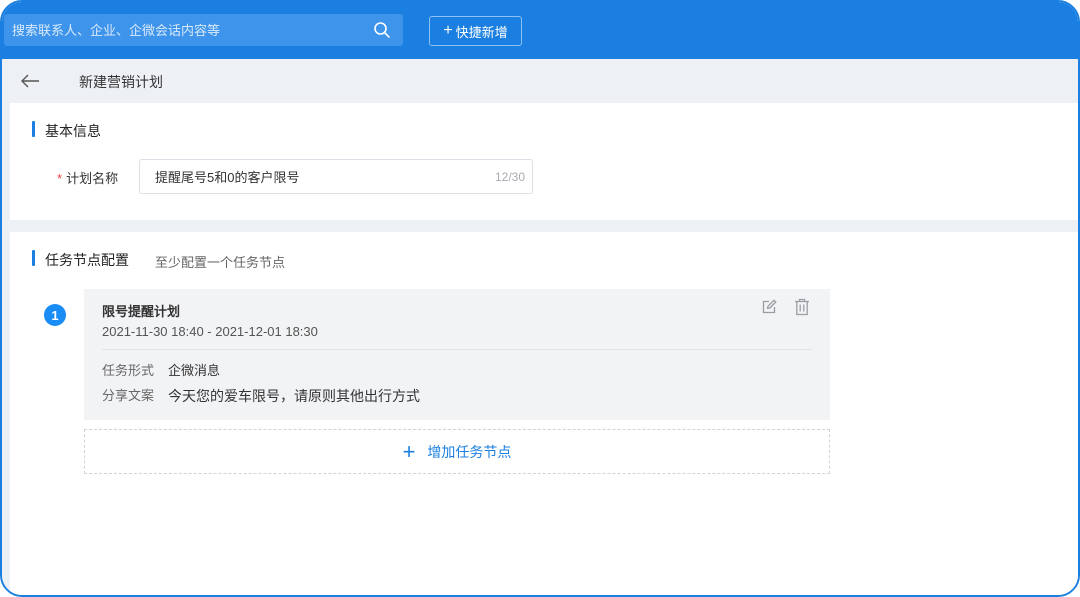  What do you see at coordinates (92, 178) in the screenshot?
I see `plan-name-label-text: 计划名称` at bounding box center [92, 178].